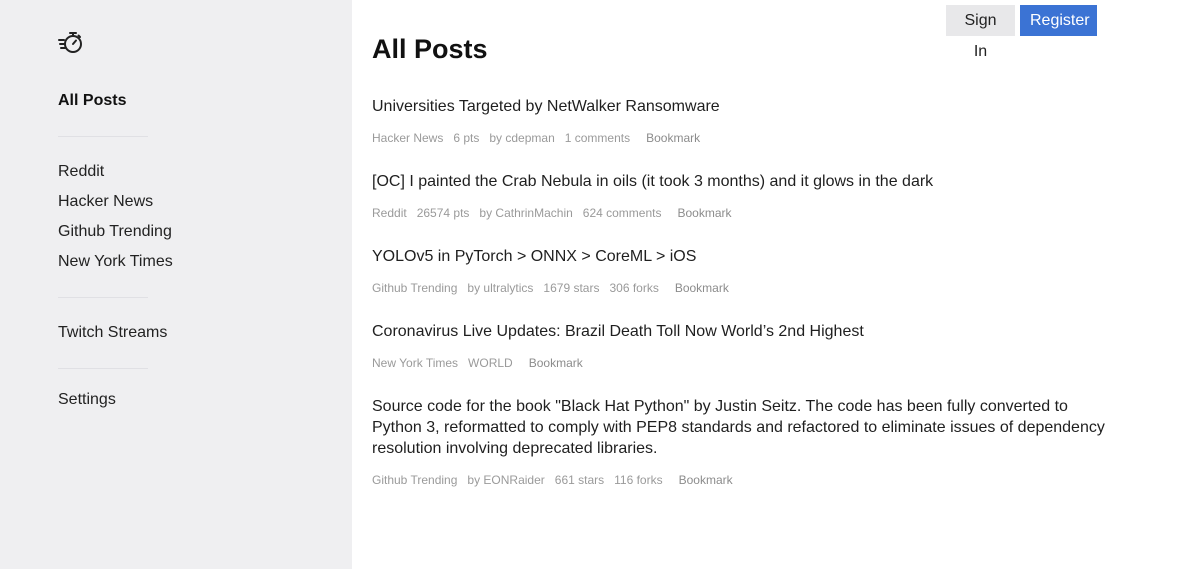 Image resolution: width=1201 pixels, height=569 pixels. Describe the element at coordinates (506, 480) in the screenshot. I see `post-author: by EONRaider` at that location.